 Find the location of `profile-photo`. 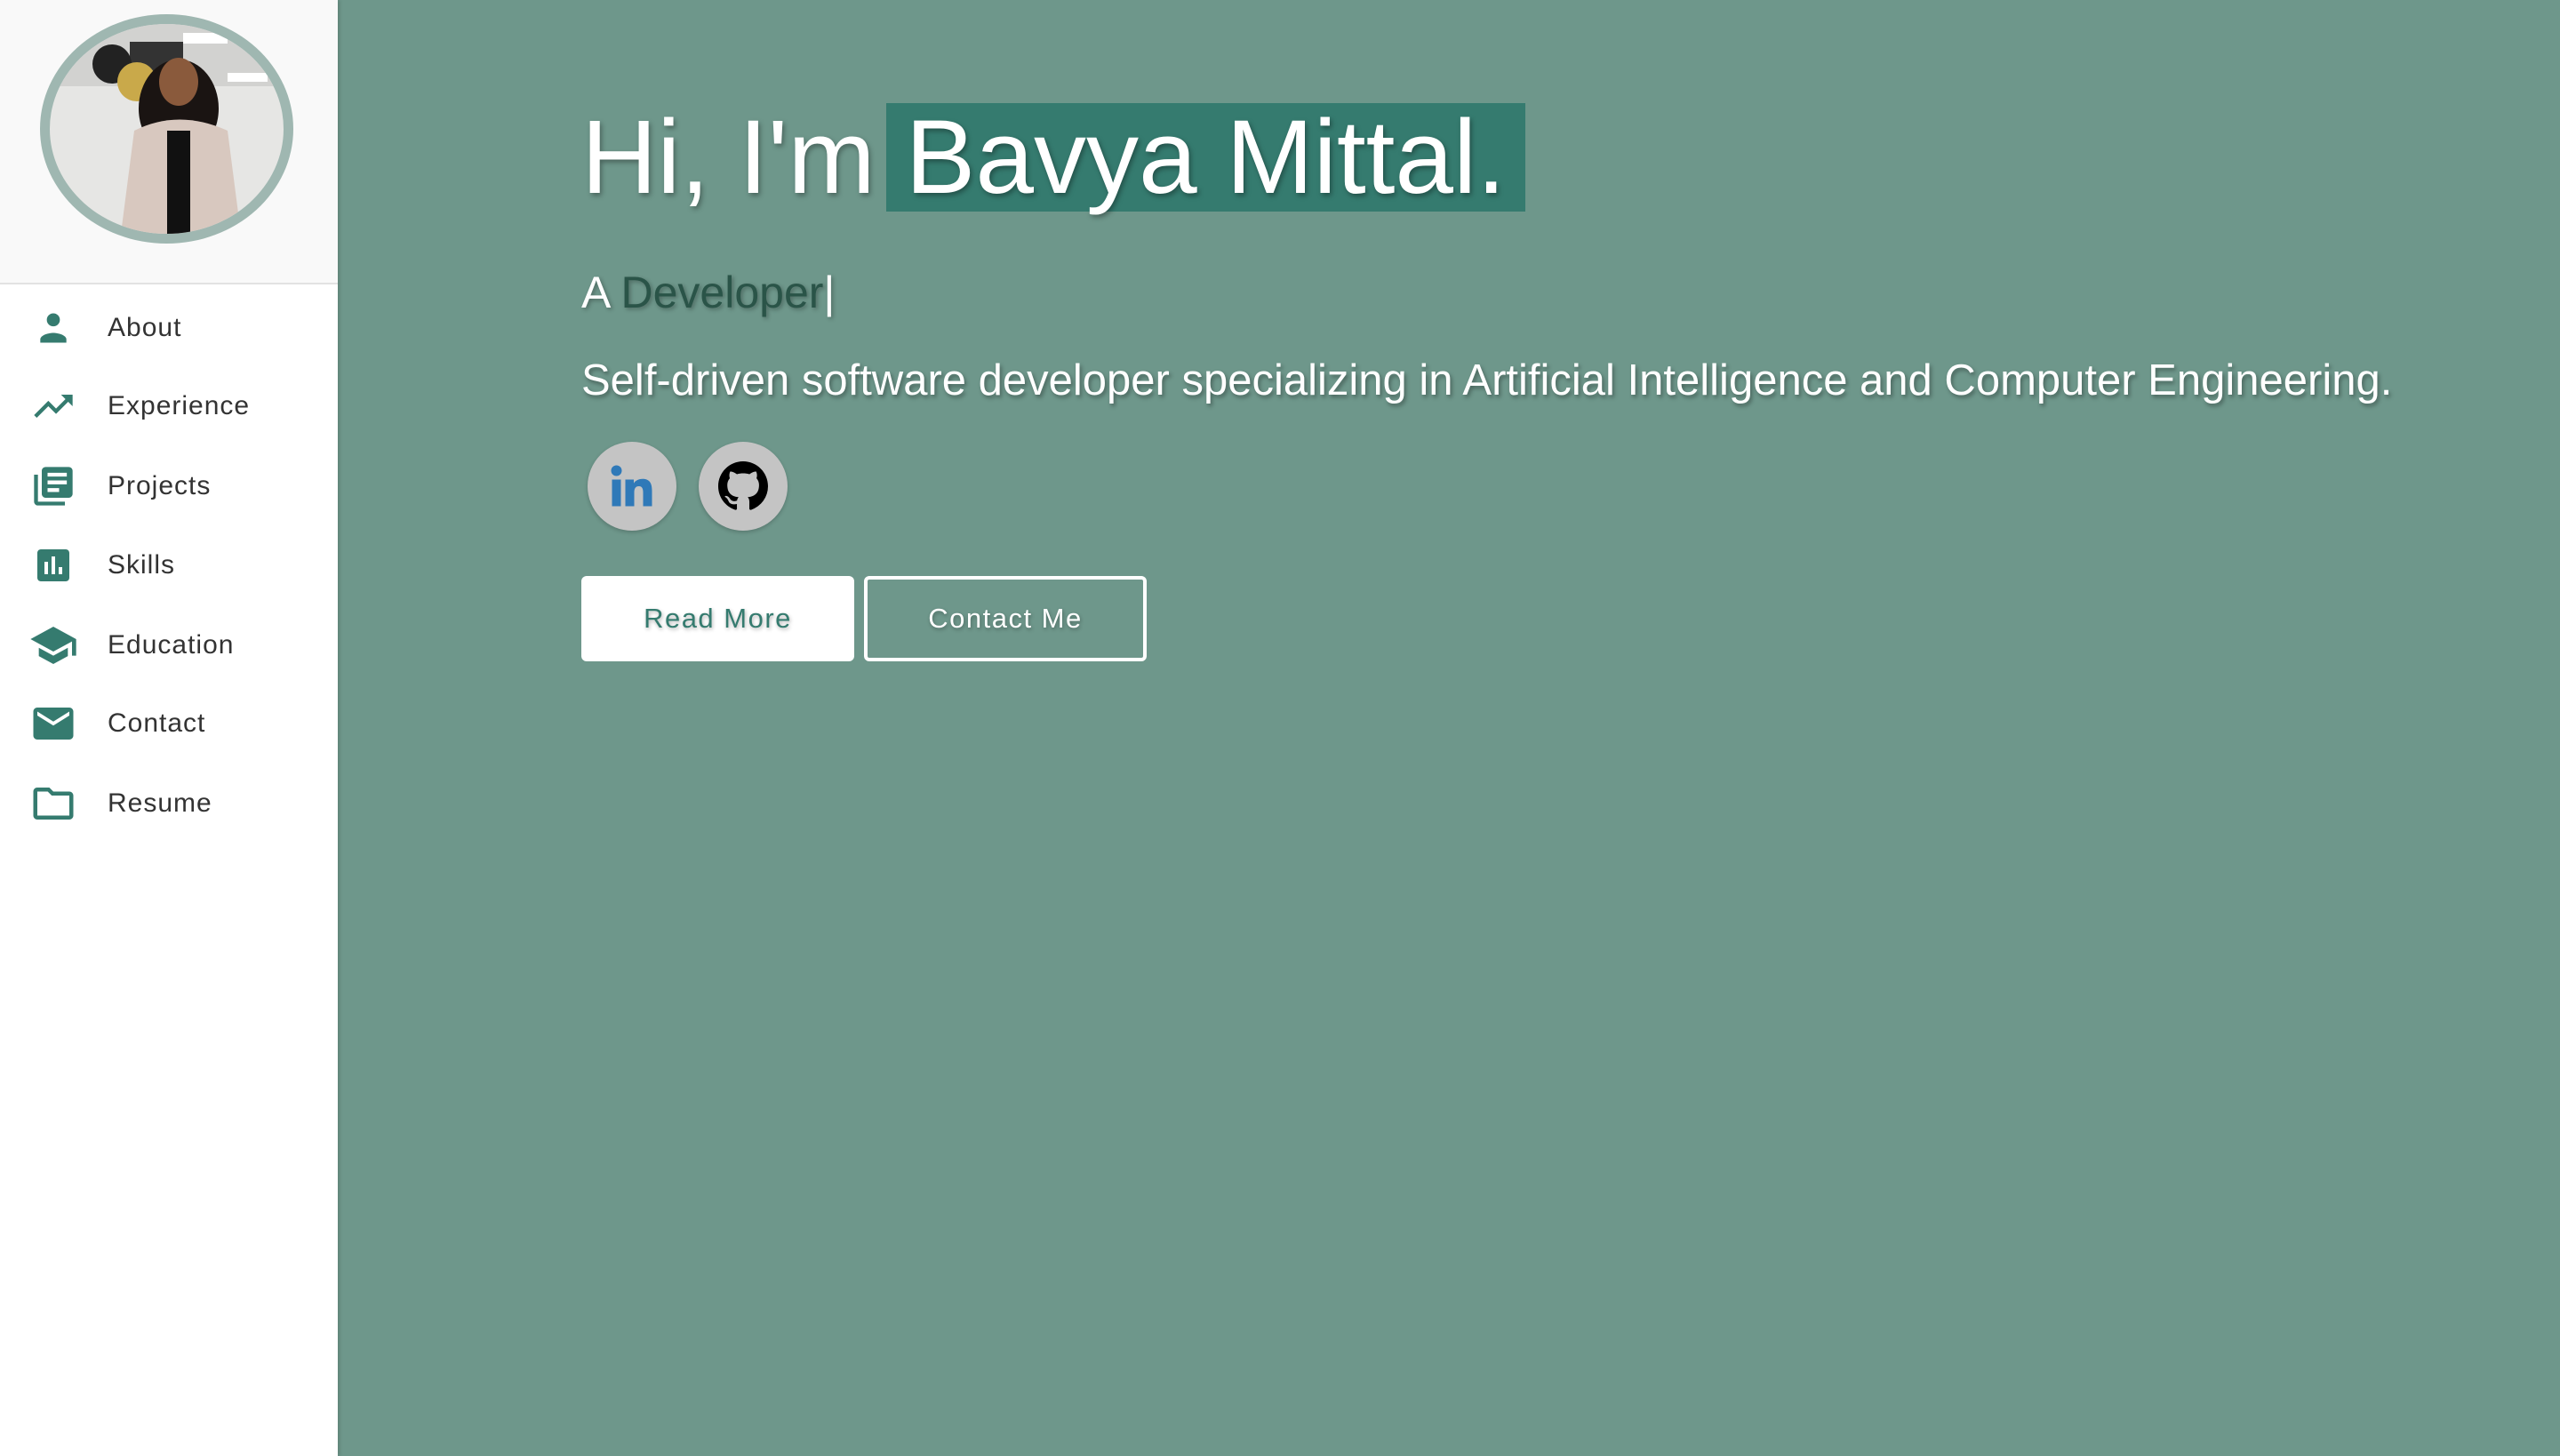

profile-photo is located at coordinates (167, 129).